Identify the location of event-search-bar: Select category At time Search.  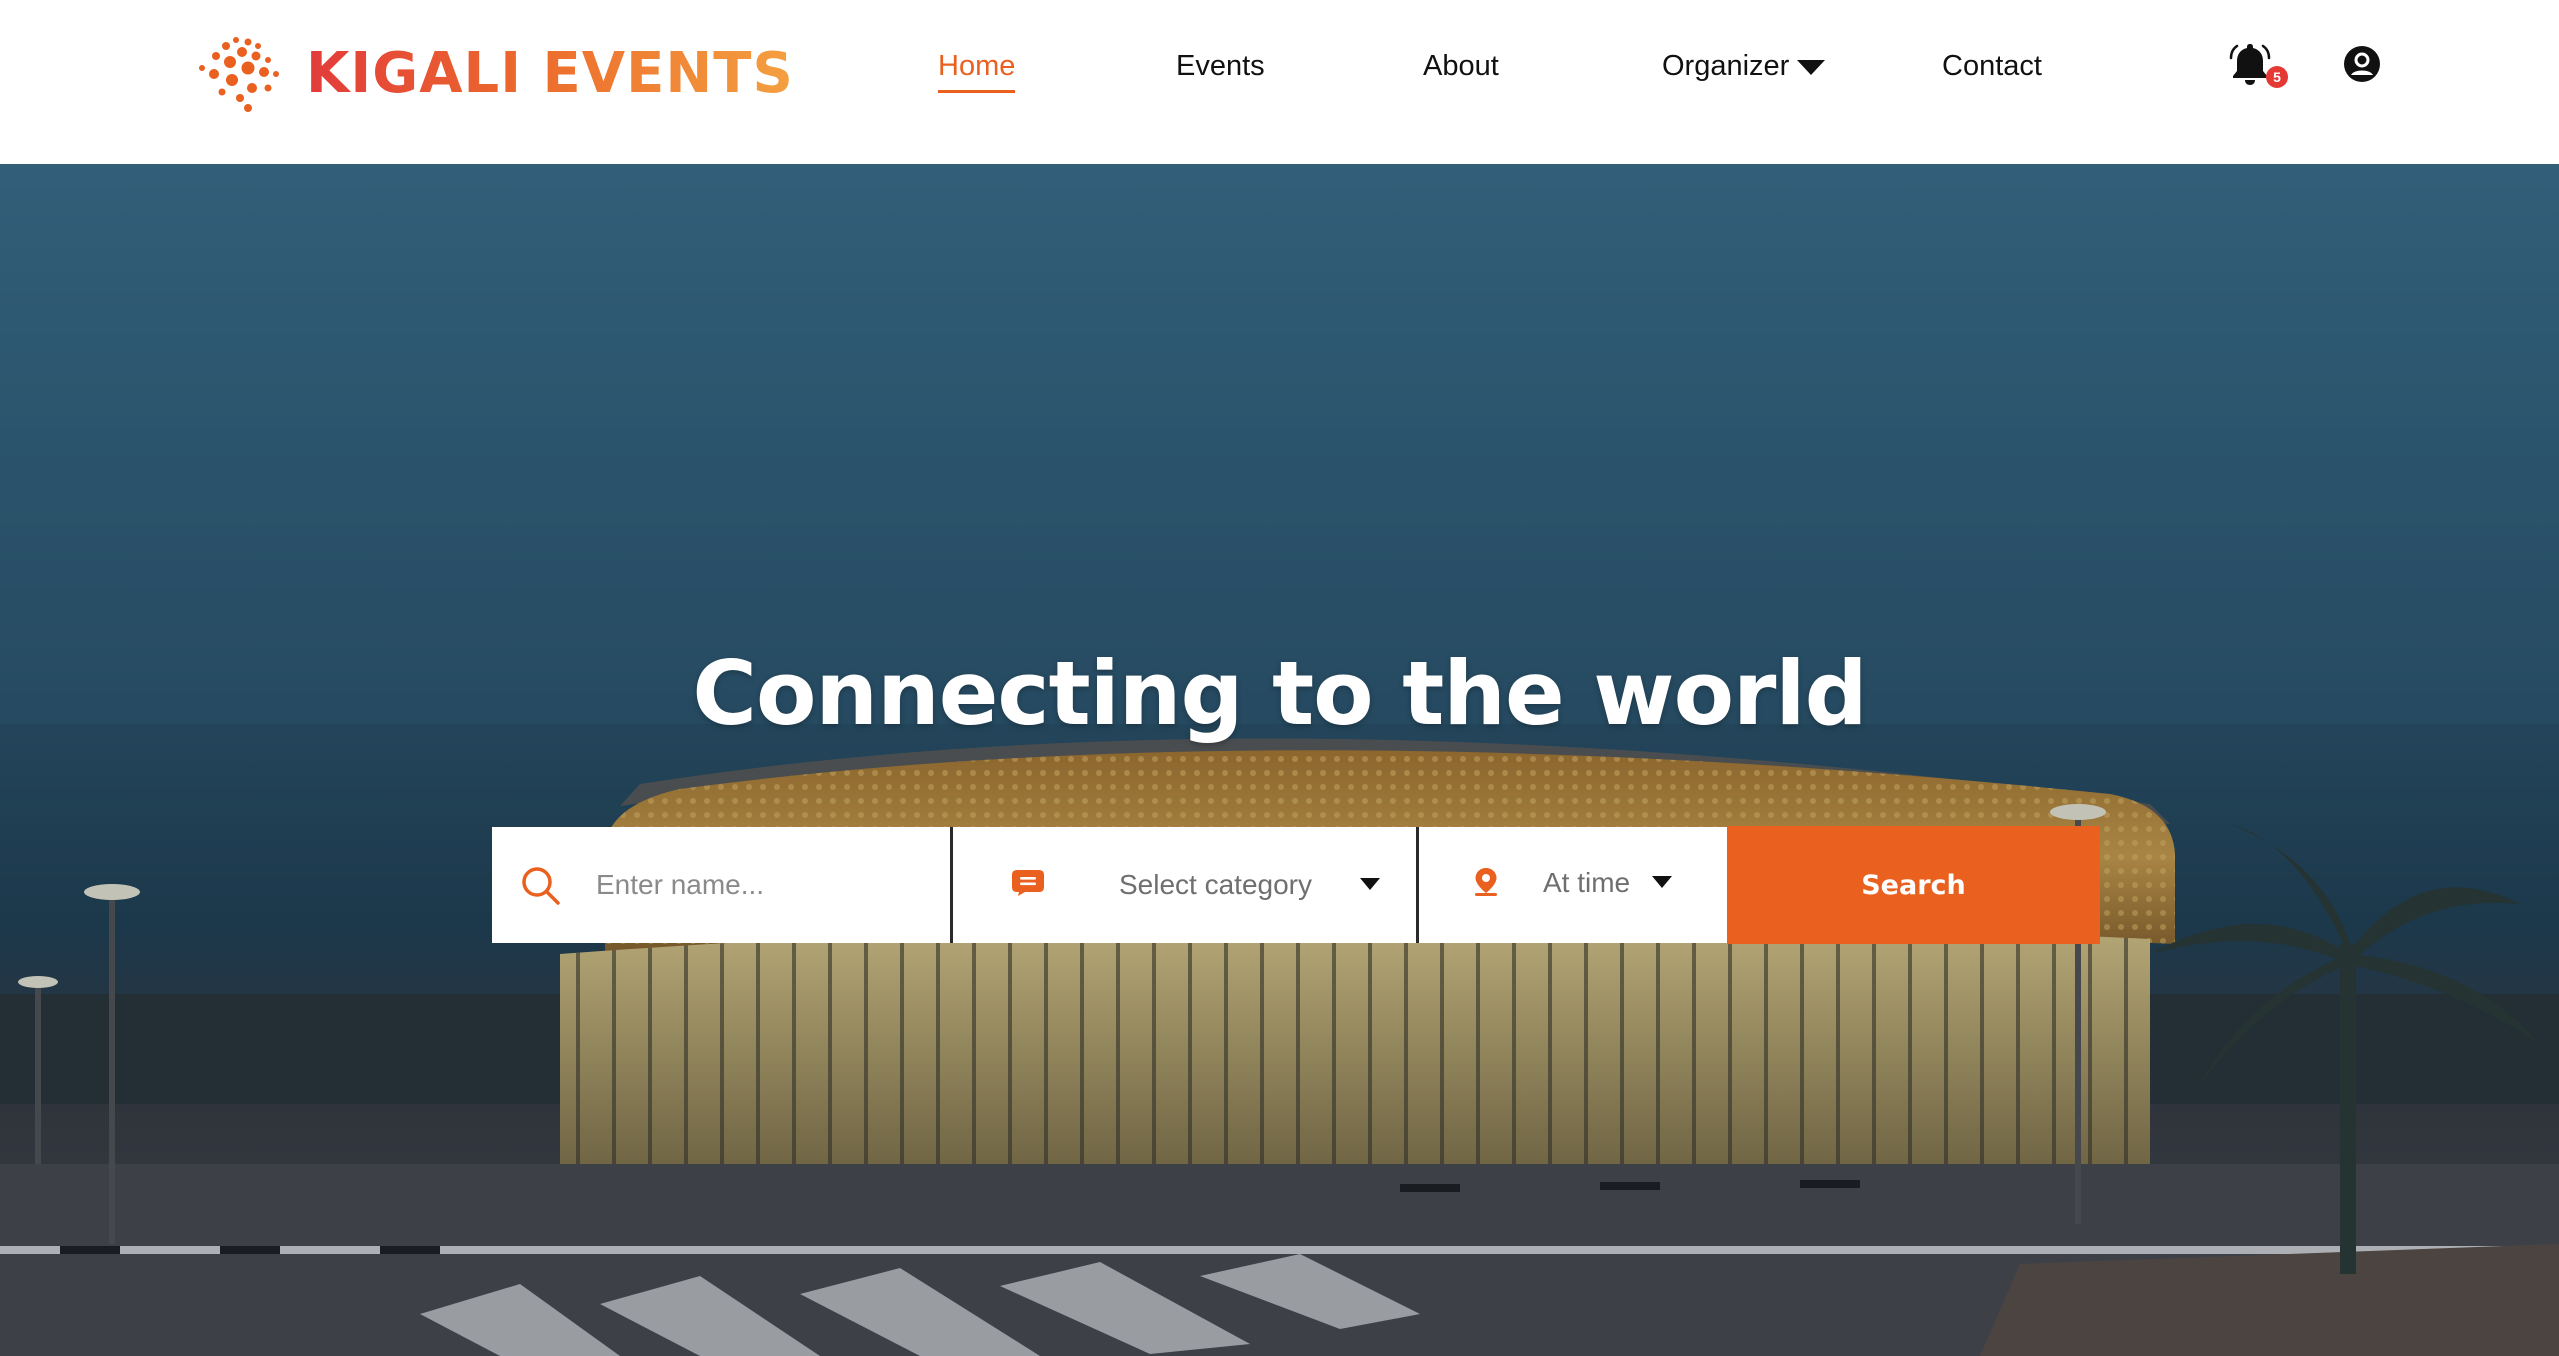
(1296, 885).